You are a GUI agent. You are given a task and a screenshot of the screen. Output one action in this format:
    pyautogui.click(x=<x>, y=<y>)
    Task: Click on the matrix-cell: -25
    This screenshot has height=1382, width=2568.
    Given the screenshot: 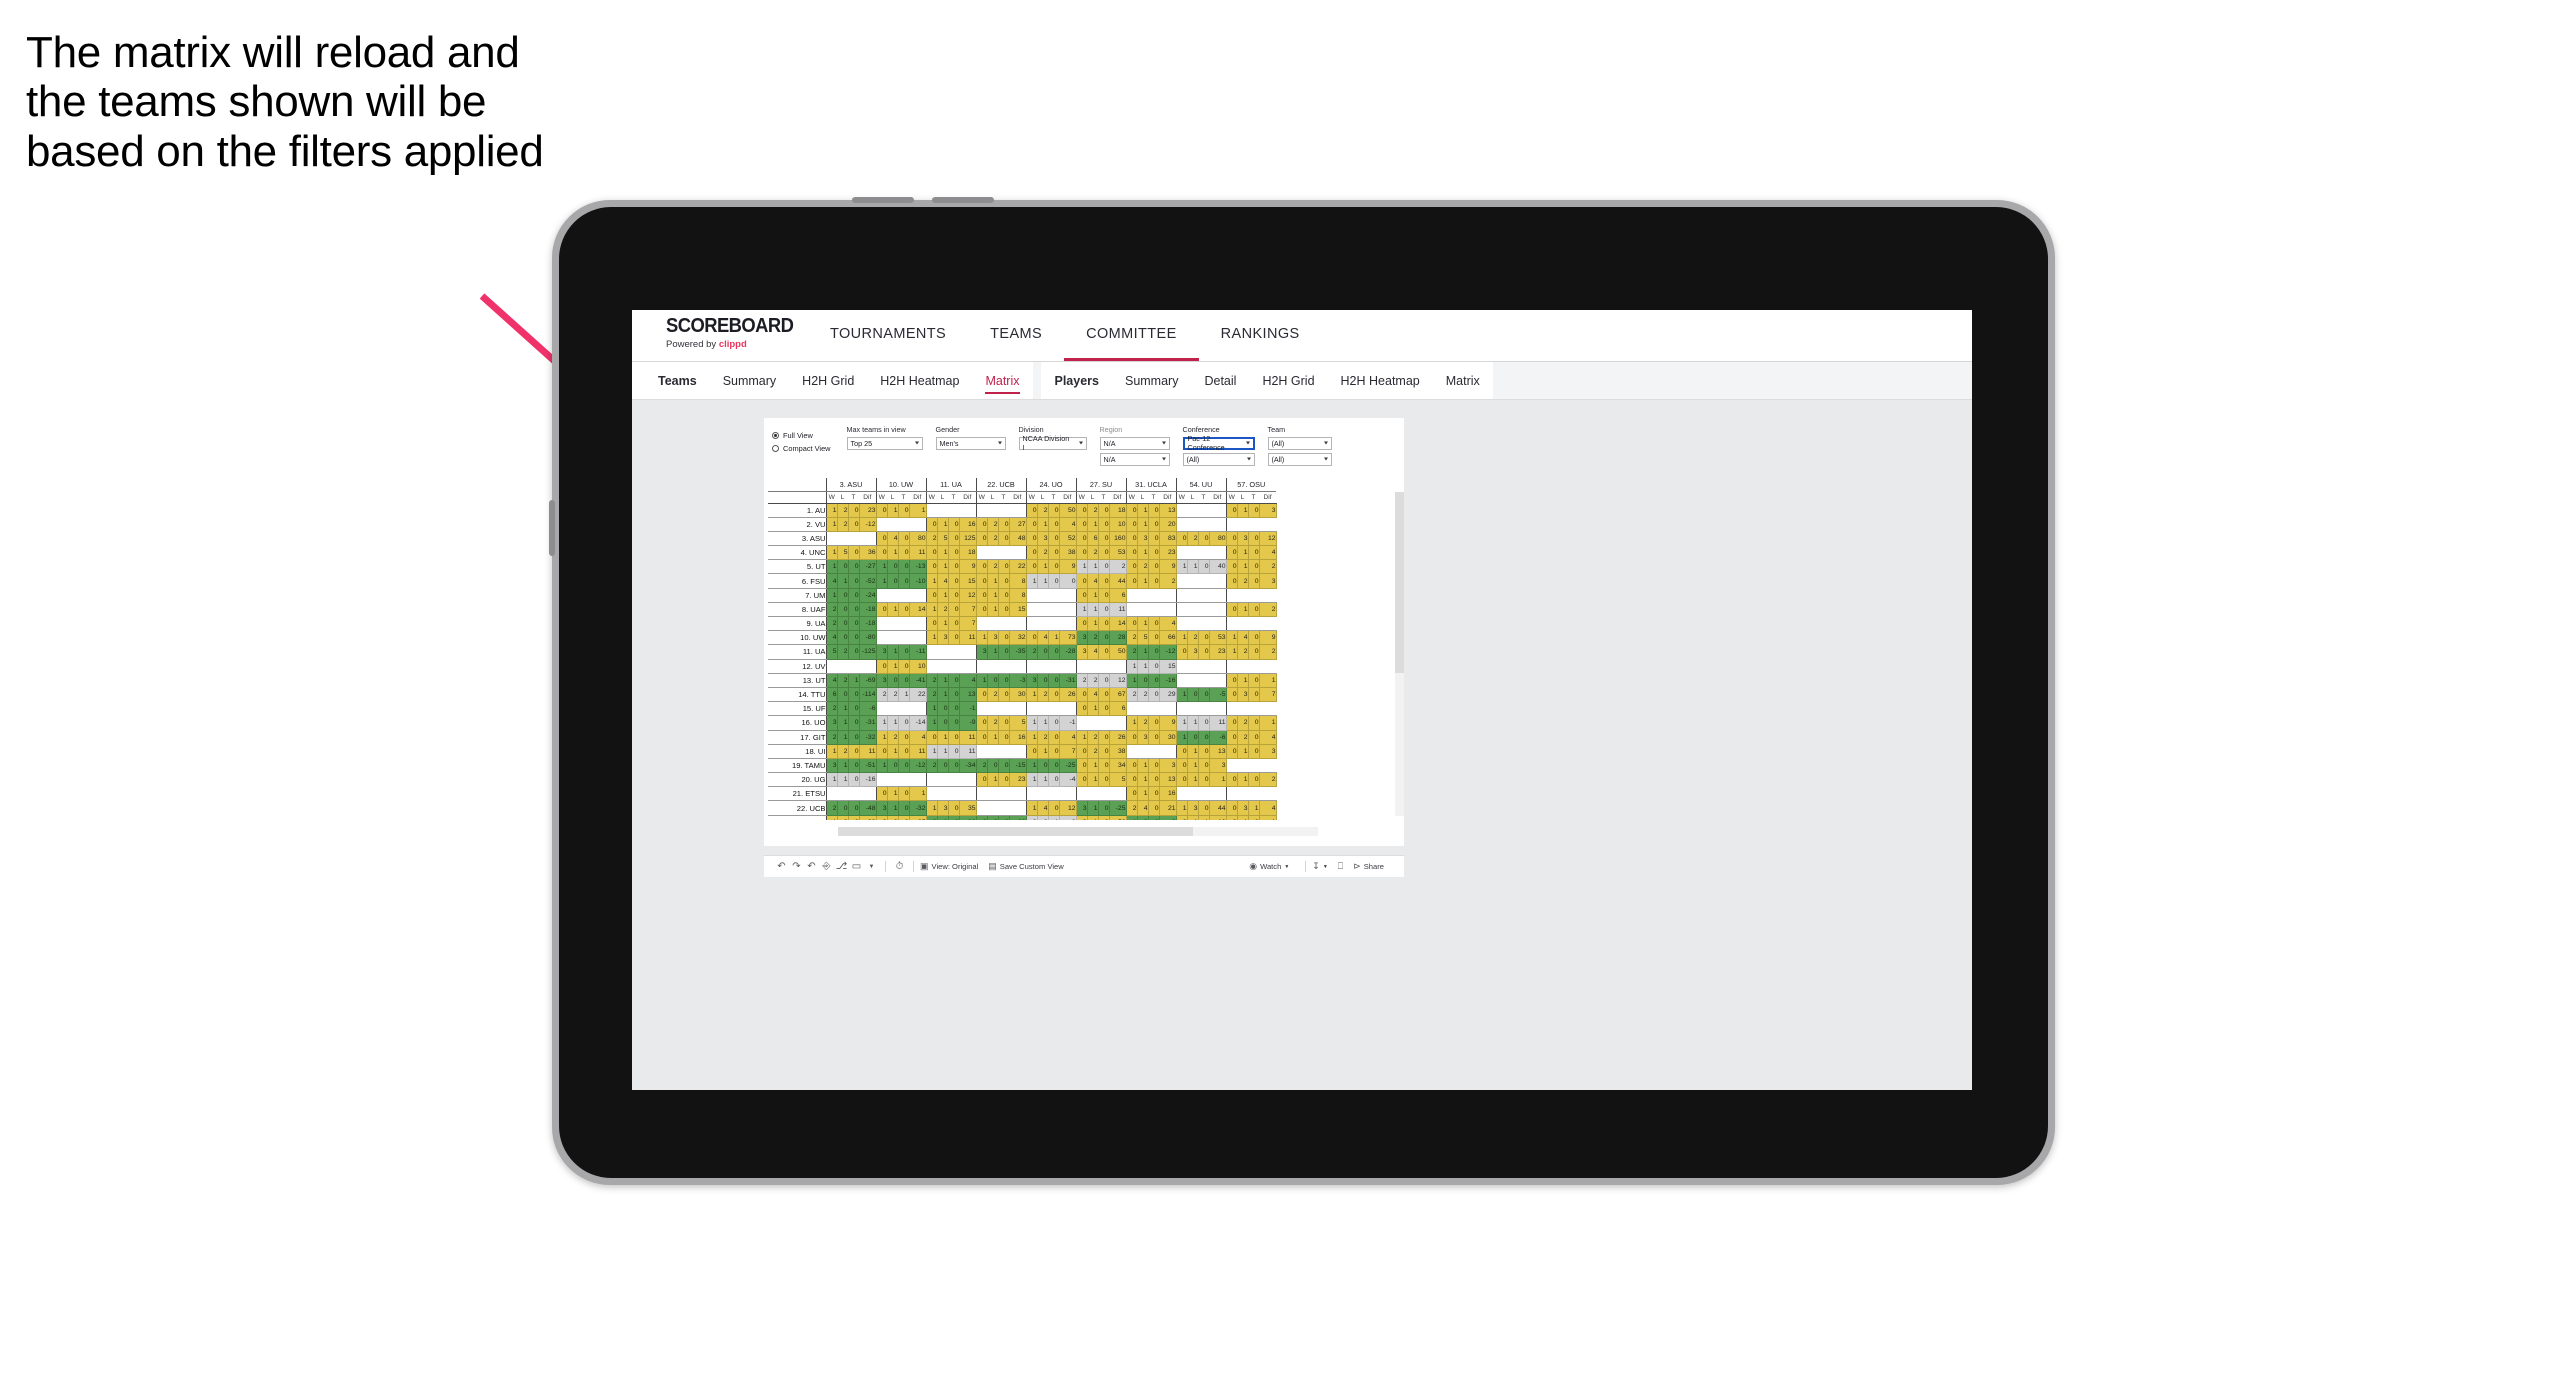 What is the action you would take?
    pyautogui.click(x=1118, y=808)
    